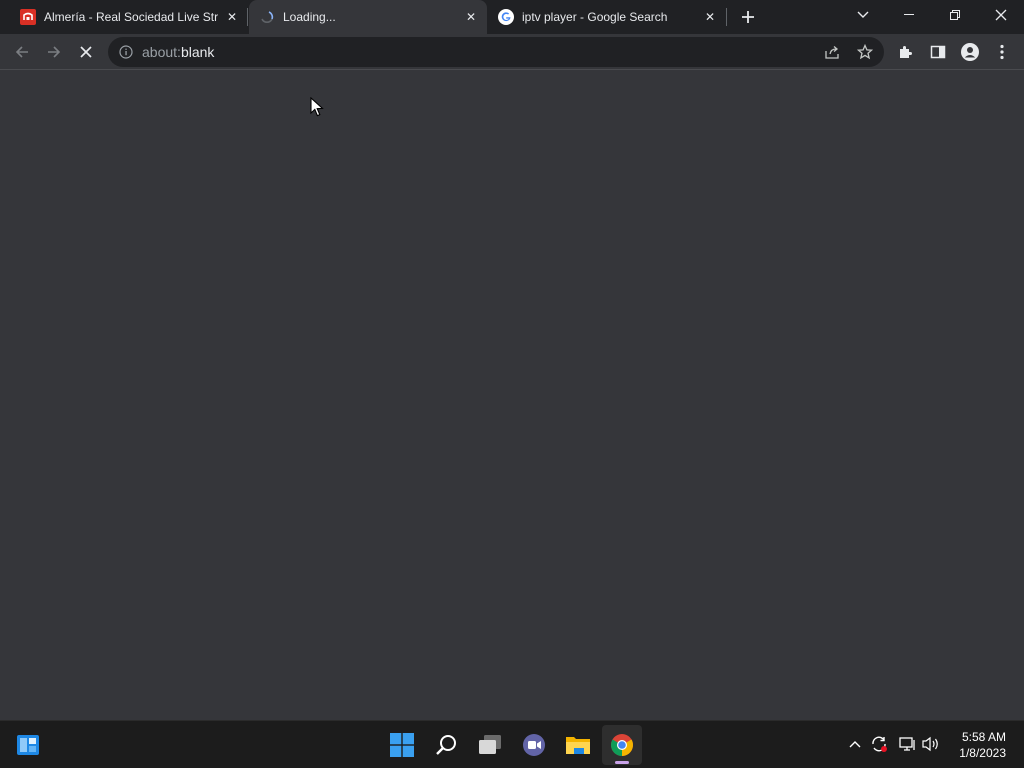  I want to click on profile-button, so click(970, 52).